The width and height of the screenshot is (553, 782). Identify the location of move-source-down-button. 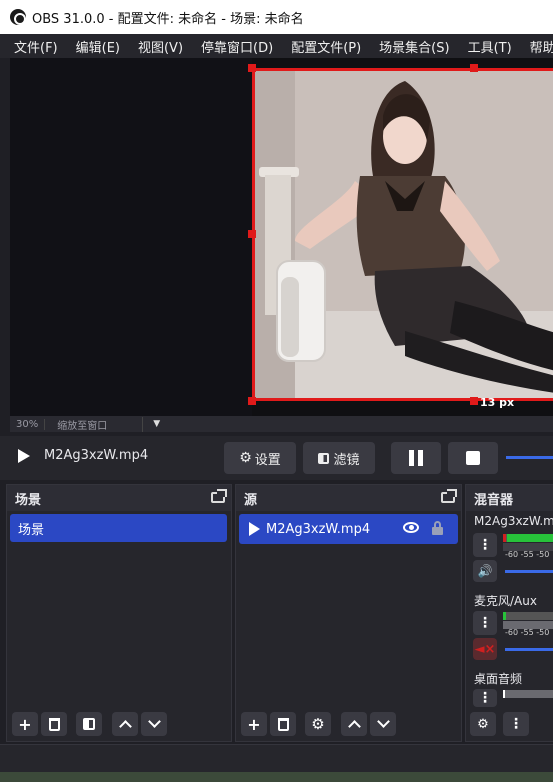
(383, 724).